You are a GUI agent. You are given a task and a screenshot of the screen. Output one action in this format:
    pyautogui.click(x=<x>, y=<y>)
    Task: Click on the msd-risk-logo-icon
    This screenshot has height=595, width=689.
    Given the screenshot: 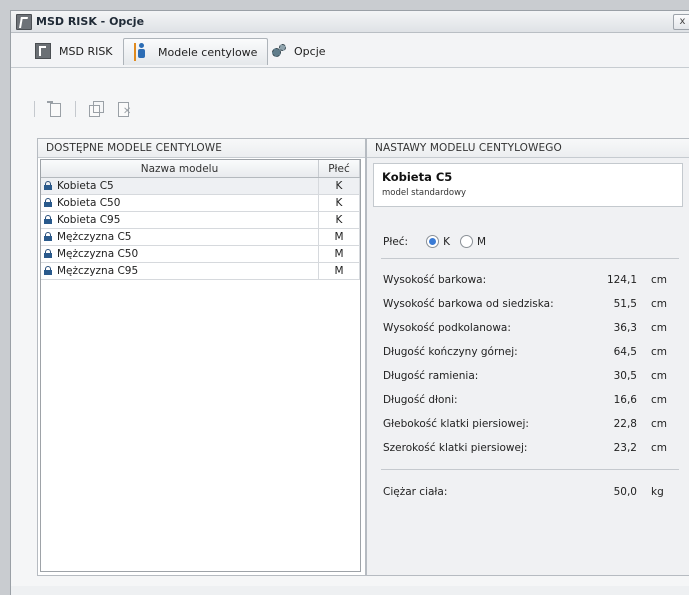 What is the action you would take?
    pyautogui.click(x=24, y=22)
    